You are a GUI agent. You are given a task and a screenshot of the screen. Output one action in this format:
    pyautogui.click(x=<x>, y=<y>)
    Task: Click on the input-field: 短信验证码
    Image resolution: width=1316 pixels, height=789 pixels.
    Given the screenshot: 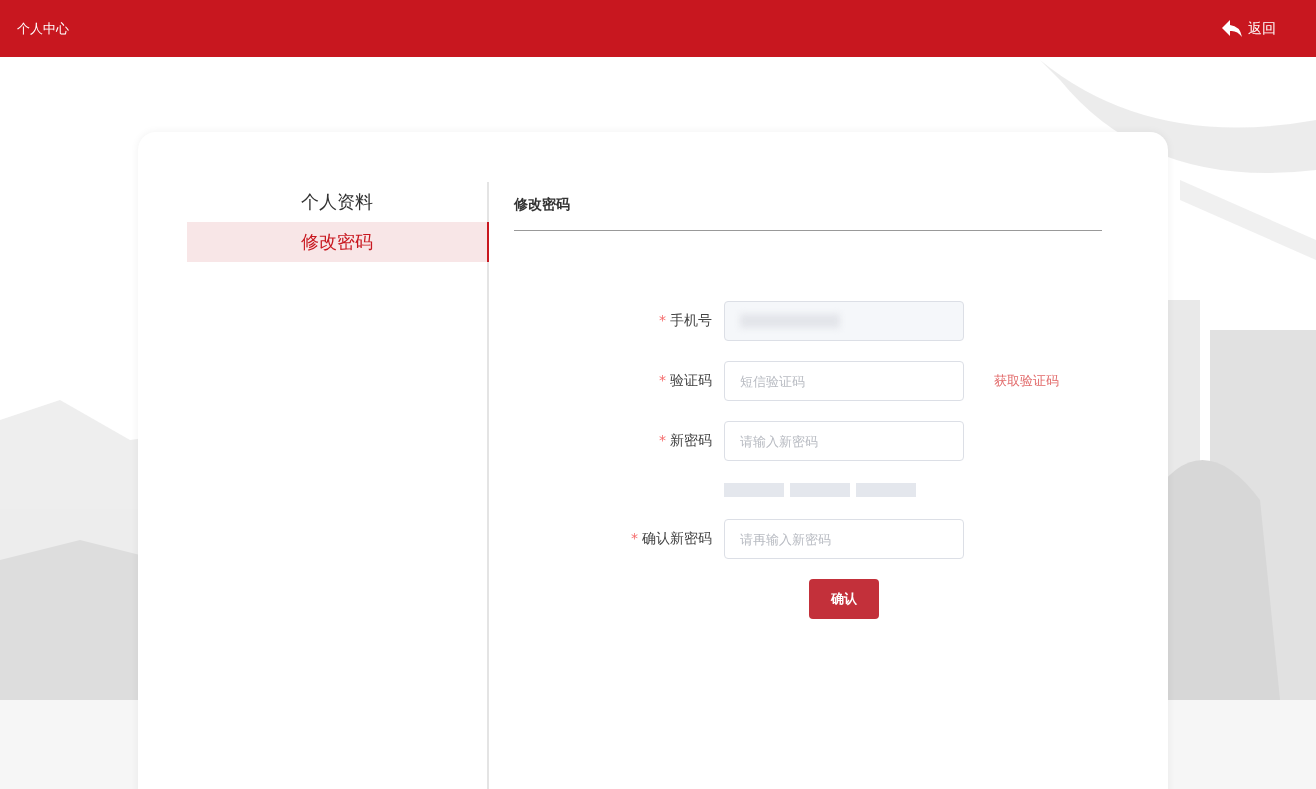 What is the action you would take?
    pyautogui.click(x=844, y=381)
    